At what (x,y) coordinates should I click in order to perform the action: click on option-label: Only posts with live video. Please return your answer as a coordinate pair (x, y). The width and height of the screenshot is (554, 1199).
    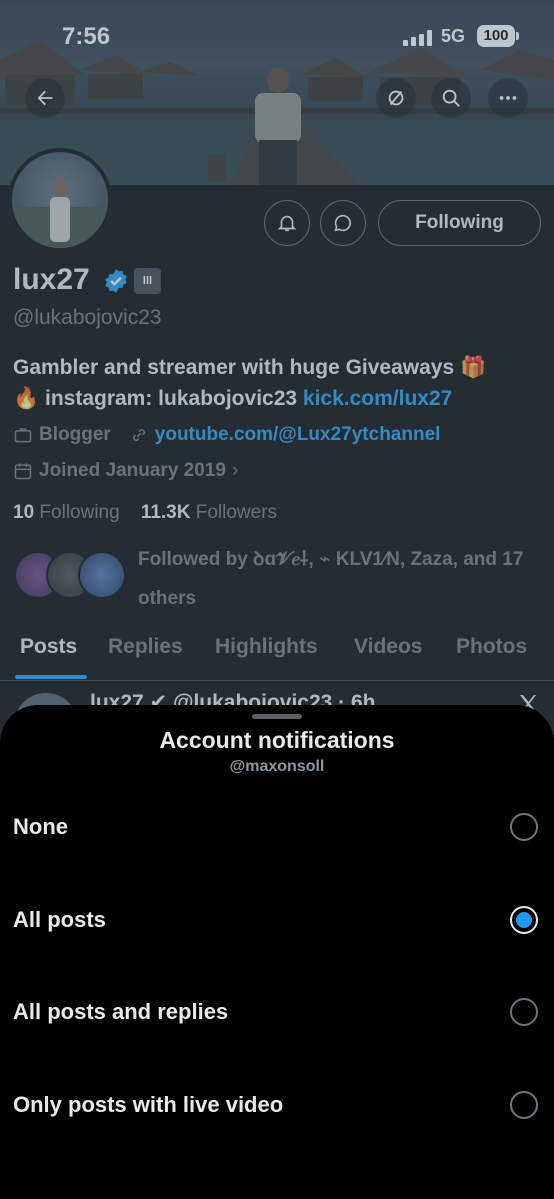
    Looking at the image, I should click on (148, 1104).